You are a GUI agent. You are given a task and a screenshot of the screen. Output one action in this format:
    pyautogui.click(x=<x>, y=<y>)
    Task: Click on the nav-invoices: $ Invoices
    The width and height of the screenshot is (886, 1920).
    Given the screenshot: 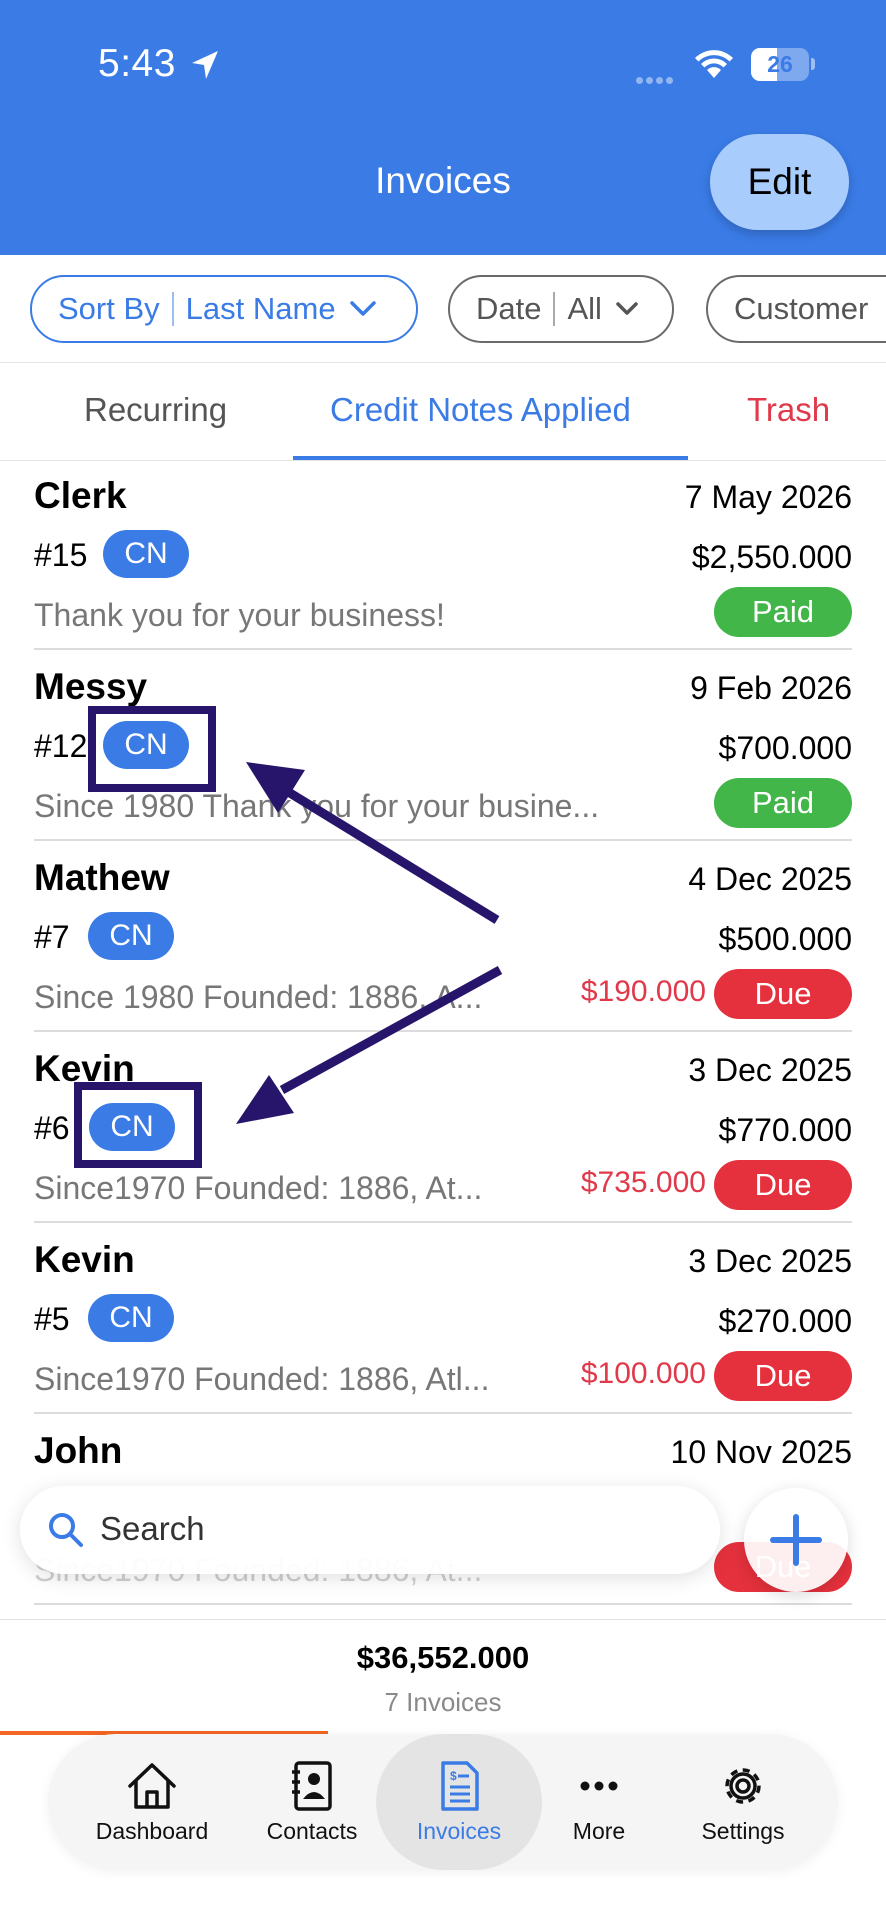 What is the action you would take?
    pyautogui.click(x=459, y=1802)
    